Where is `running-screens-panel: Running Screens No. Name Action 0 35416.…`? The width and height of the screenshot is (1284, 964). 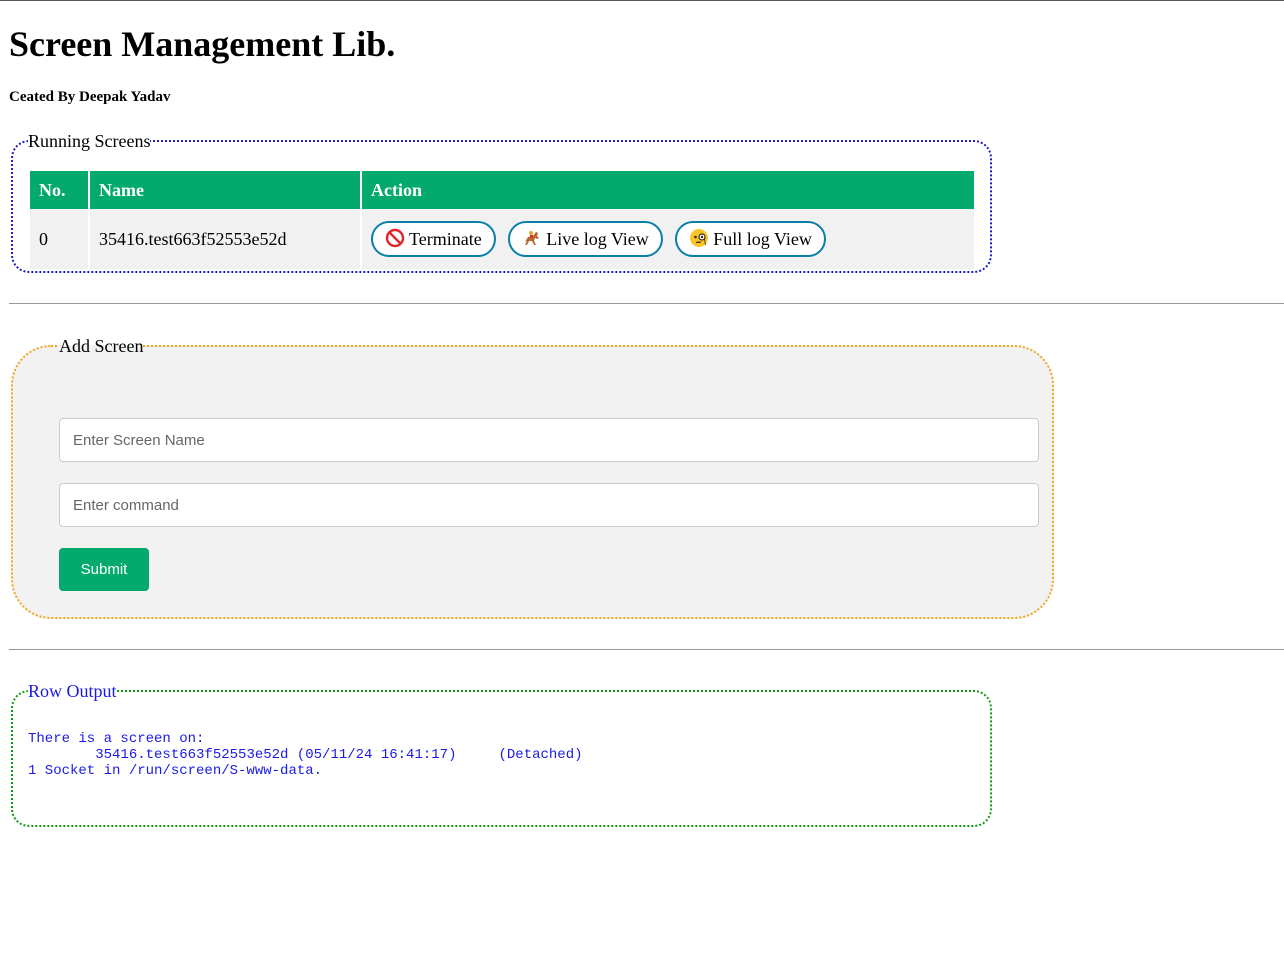 running-screens-panel: Running Screens No. Name Action 0 35416.… is located at coordinates (501, 202).